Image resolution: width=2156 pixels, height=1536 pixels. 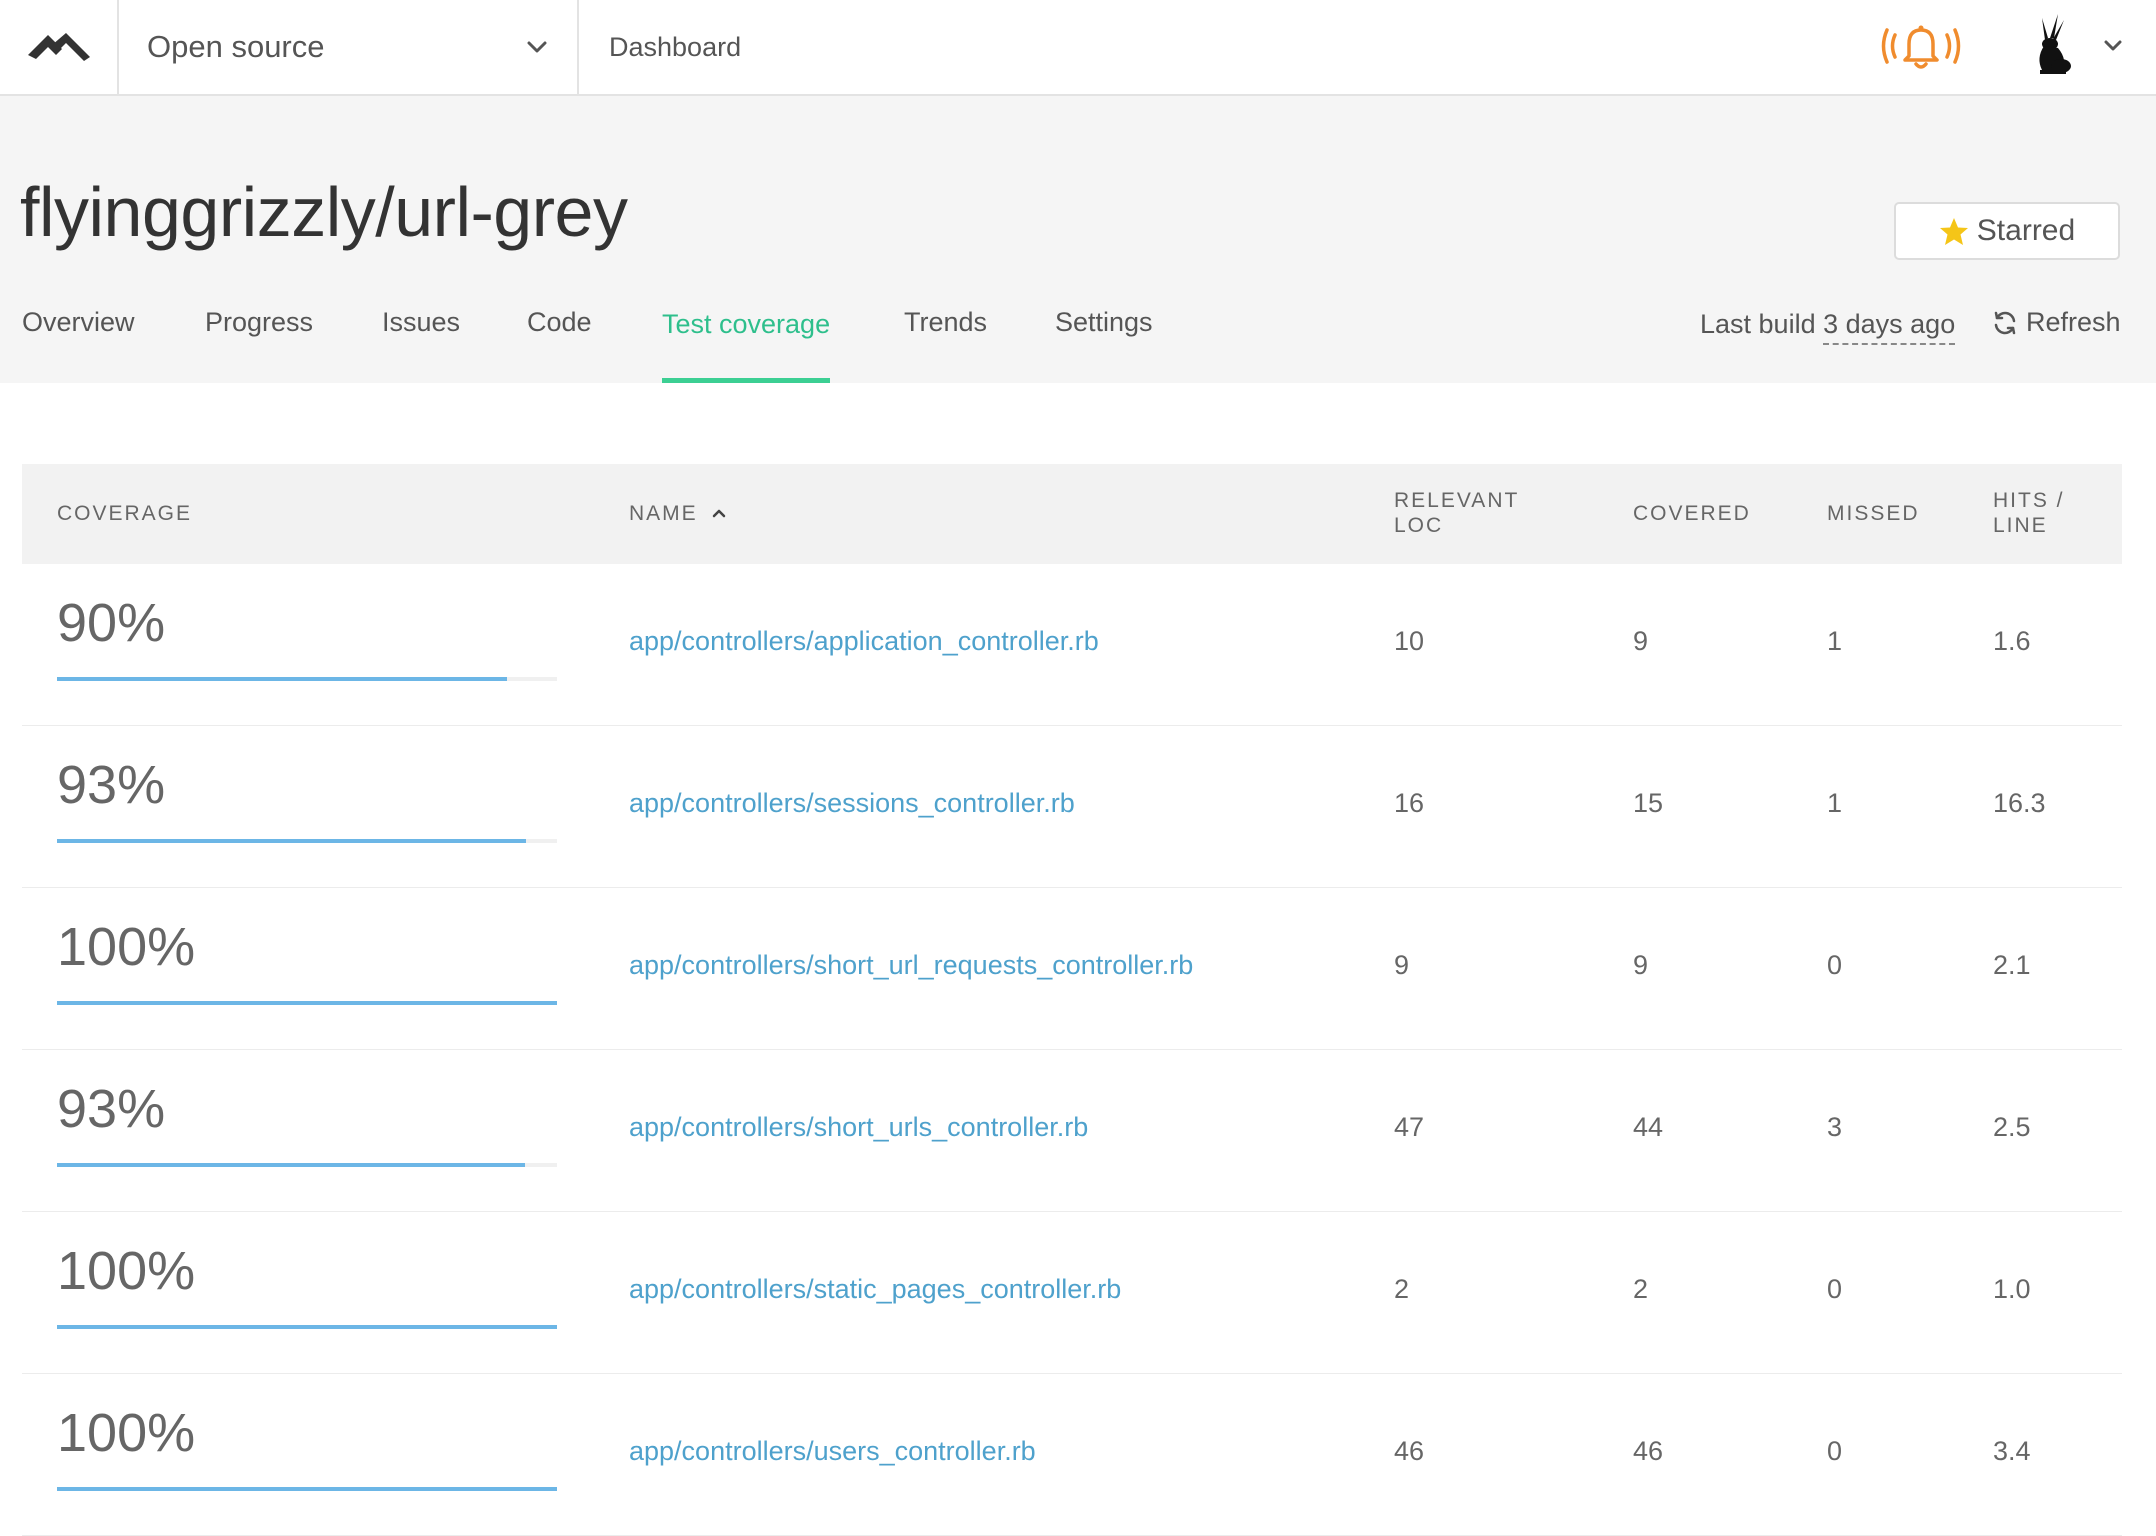 I want to click on relevant-loc-value: 10, so click(x=1409, y=641).